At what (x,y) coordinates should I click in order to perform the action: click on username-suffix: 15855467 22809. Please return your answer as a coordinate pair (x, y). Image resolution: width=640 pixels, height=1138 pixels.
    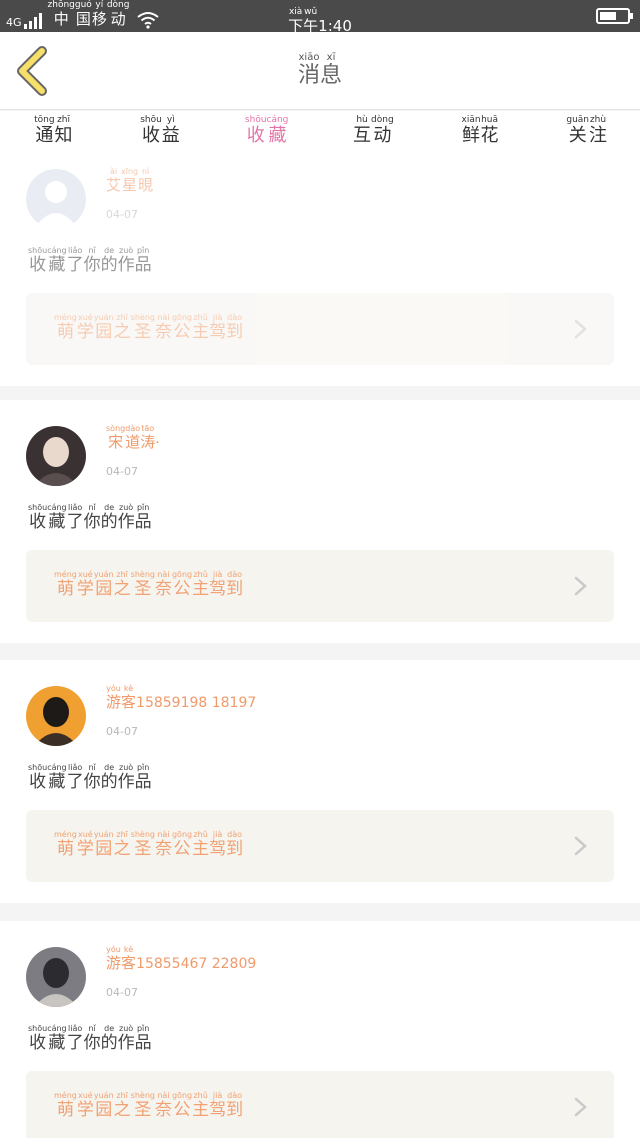
    Looking at the image, I should click on (196, 964).